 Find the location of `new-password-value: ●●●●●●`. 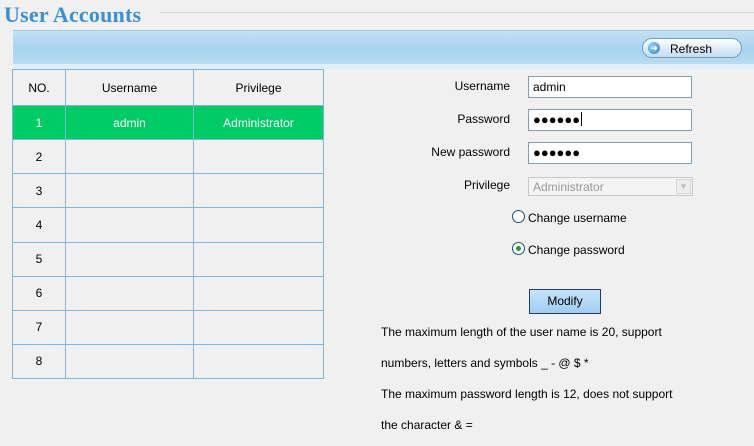

new-password-value: ●●●●●● is located at coordinates (557, 152).